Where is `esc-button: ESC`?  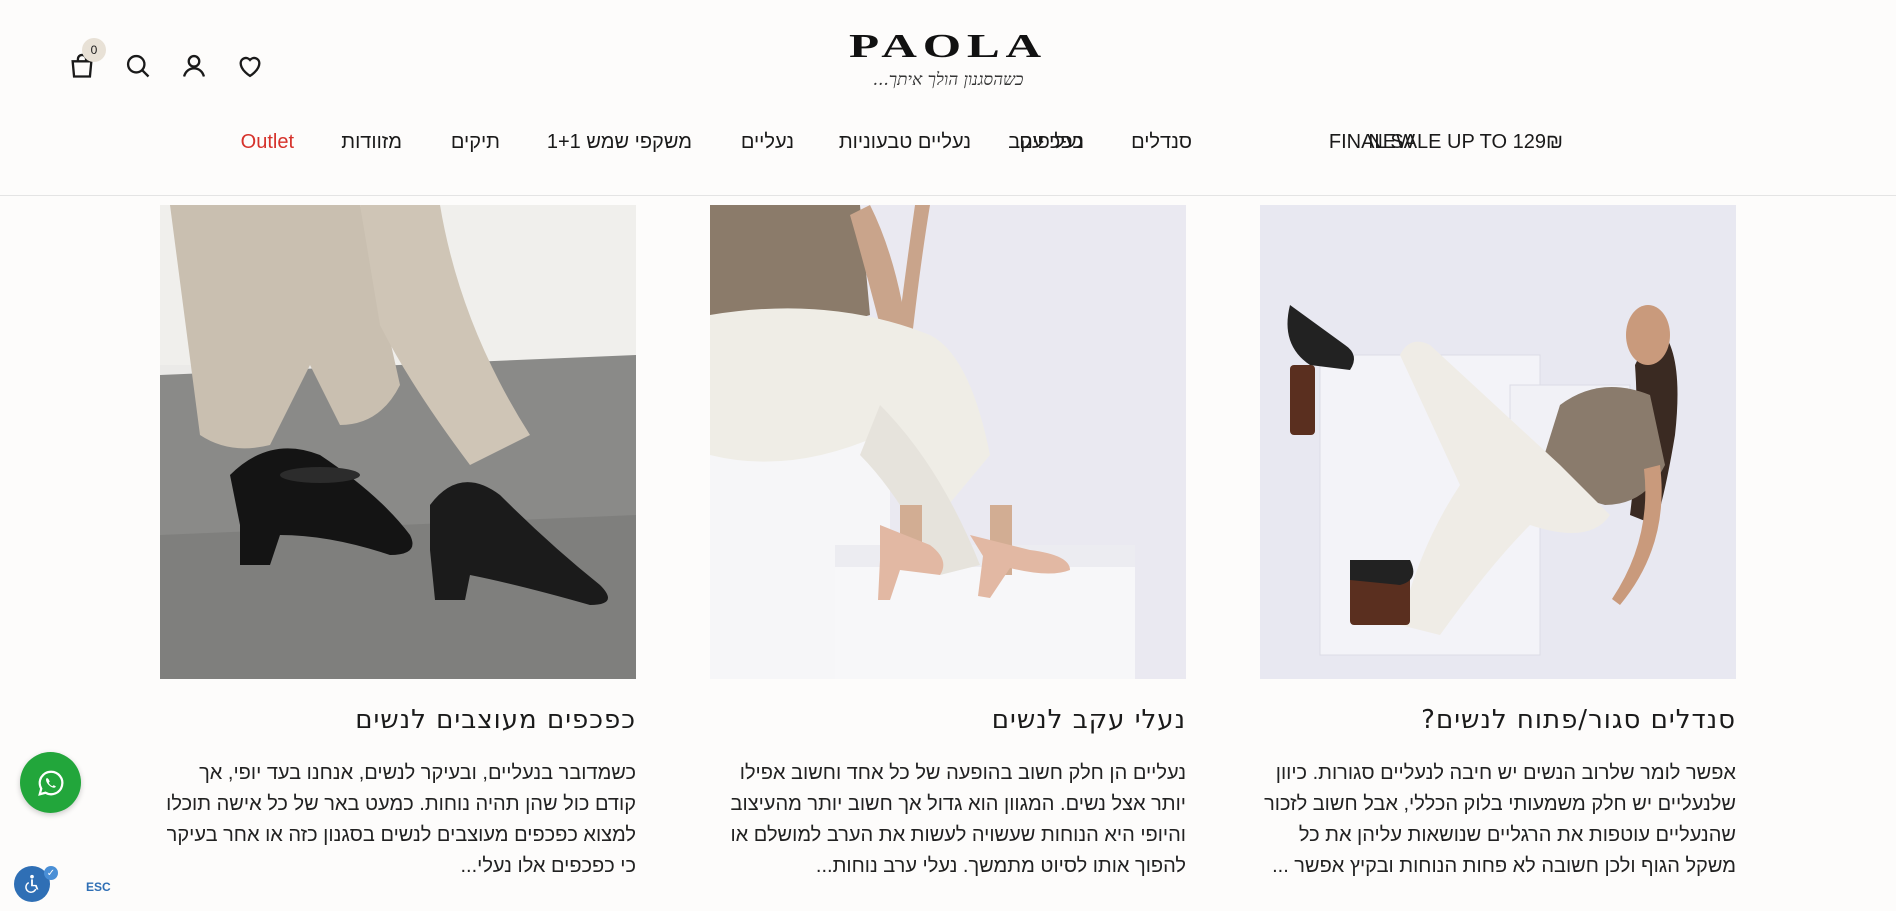
esc-button: ESC is located at coordinates (98, 887).